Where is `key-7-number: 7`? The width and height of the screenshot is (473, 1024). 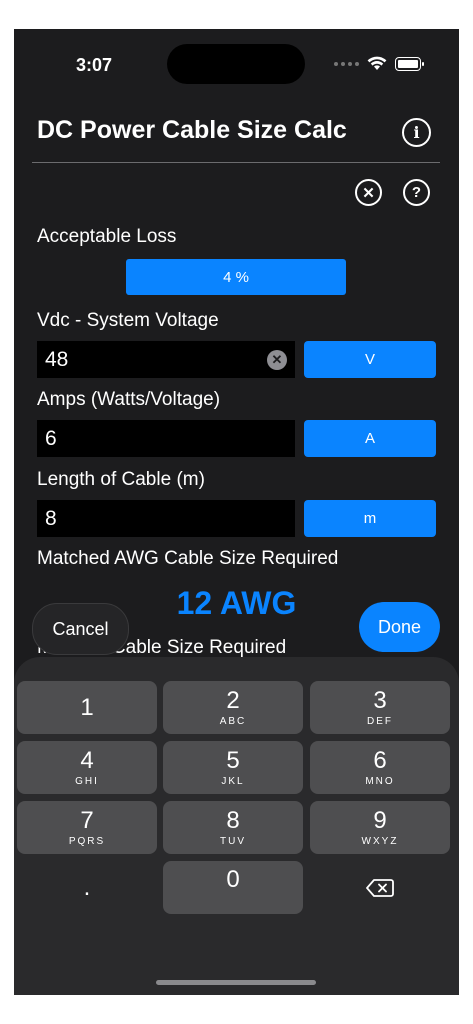 key-7-number: 7 is located at coordinates (87, 820).